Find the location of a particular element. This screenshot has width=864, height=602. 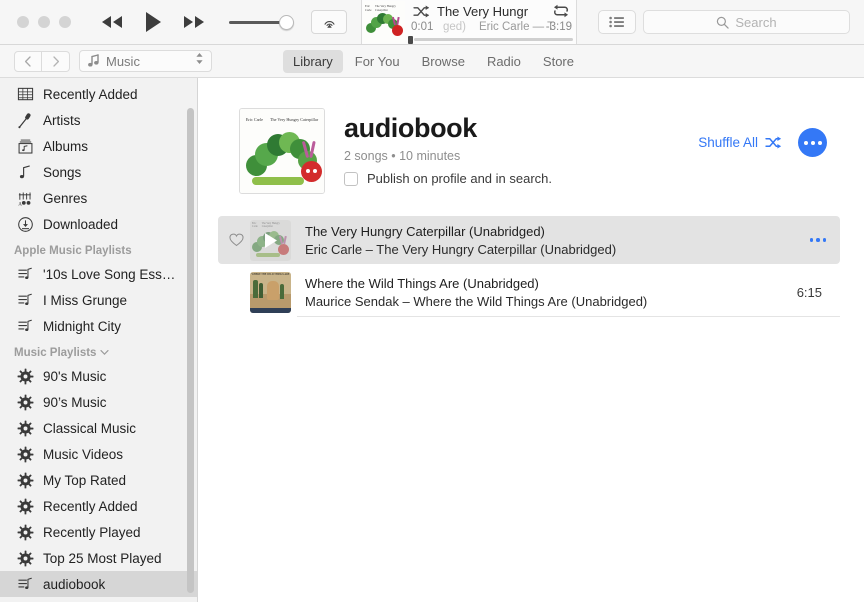

sidebar-item-artists: Artists is located at coordinates (98, 120).